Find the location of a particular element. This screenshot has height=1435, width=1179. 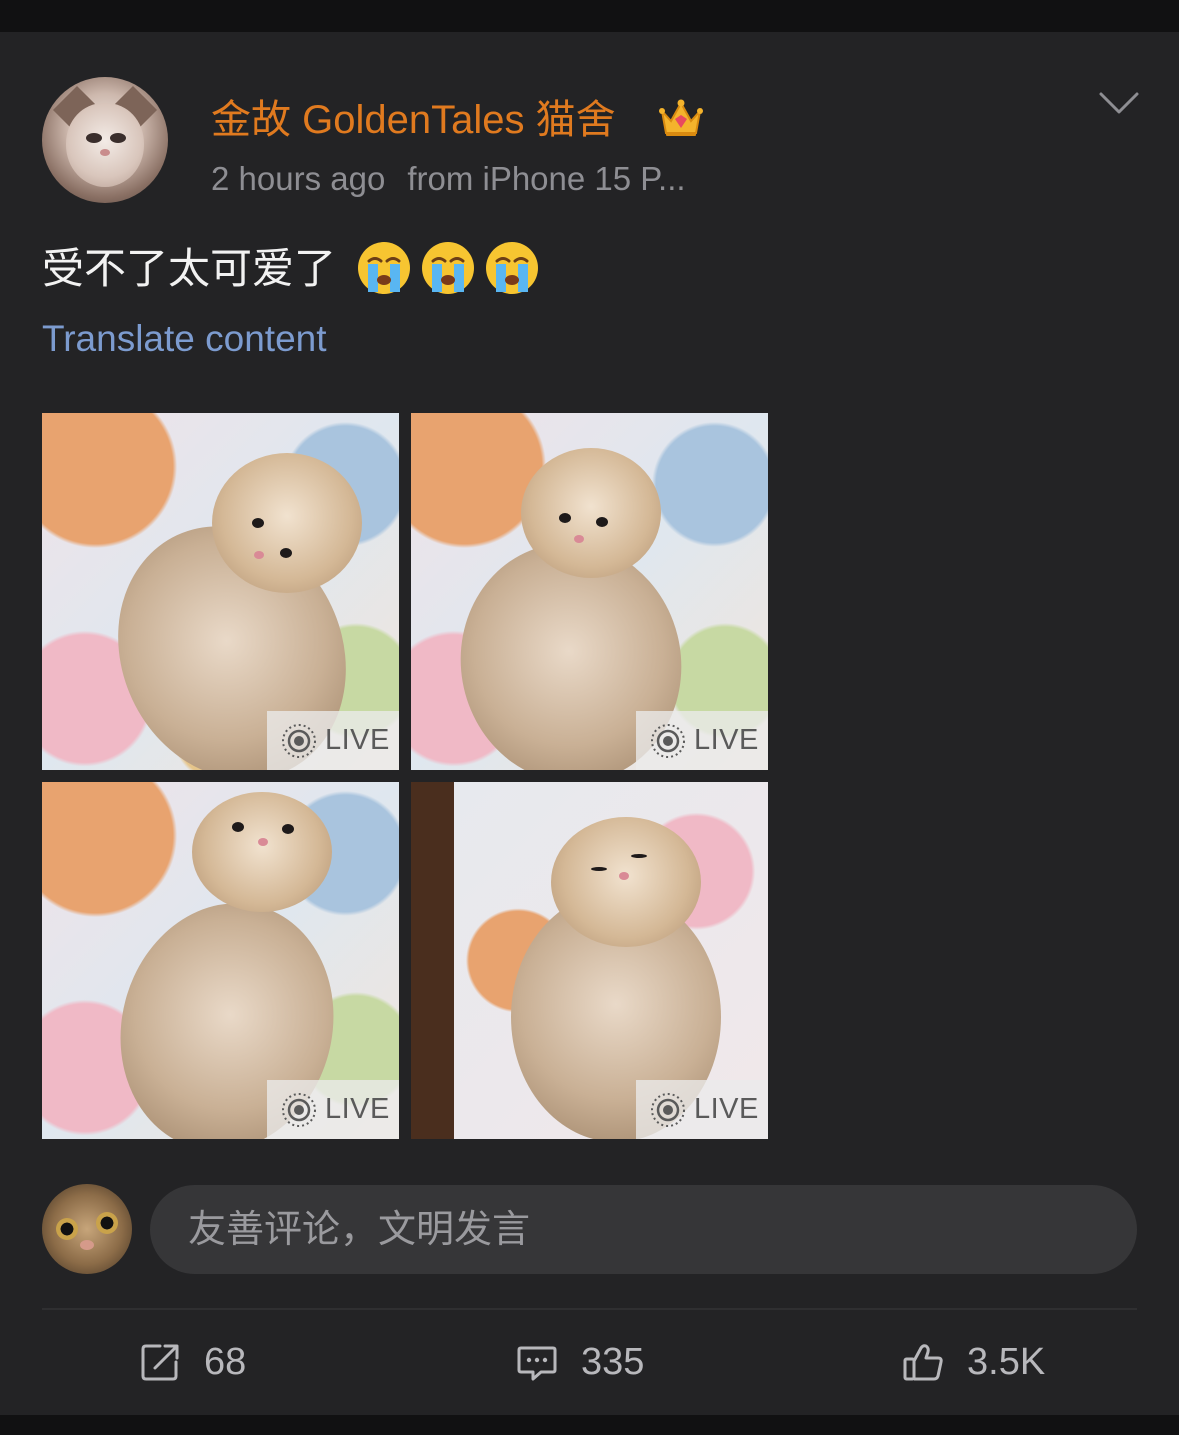

chevron-down-icon is located at coordinates (1119, 103).